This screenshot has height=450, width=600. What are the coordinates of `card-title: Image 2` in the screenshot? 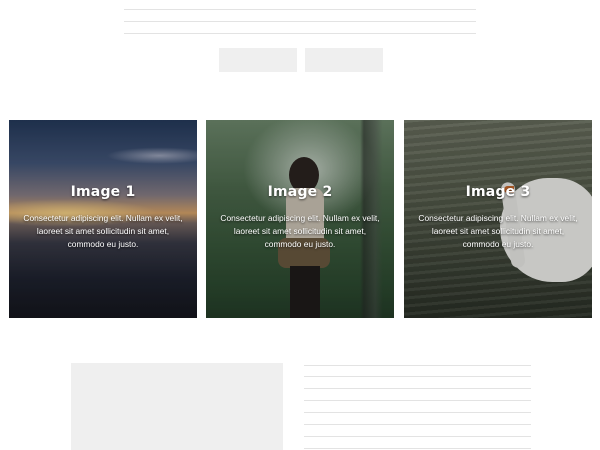 It's located at (300, 192).